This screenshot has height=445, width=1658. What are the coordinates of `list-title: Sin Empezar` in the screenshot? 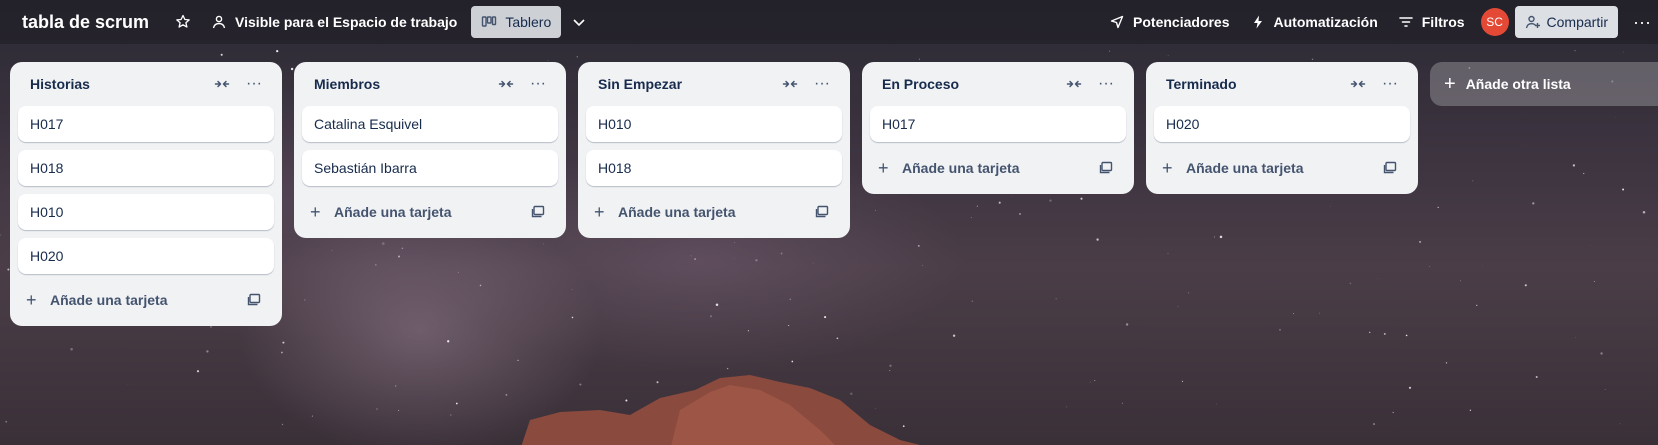 It's located at (686, 84).